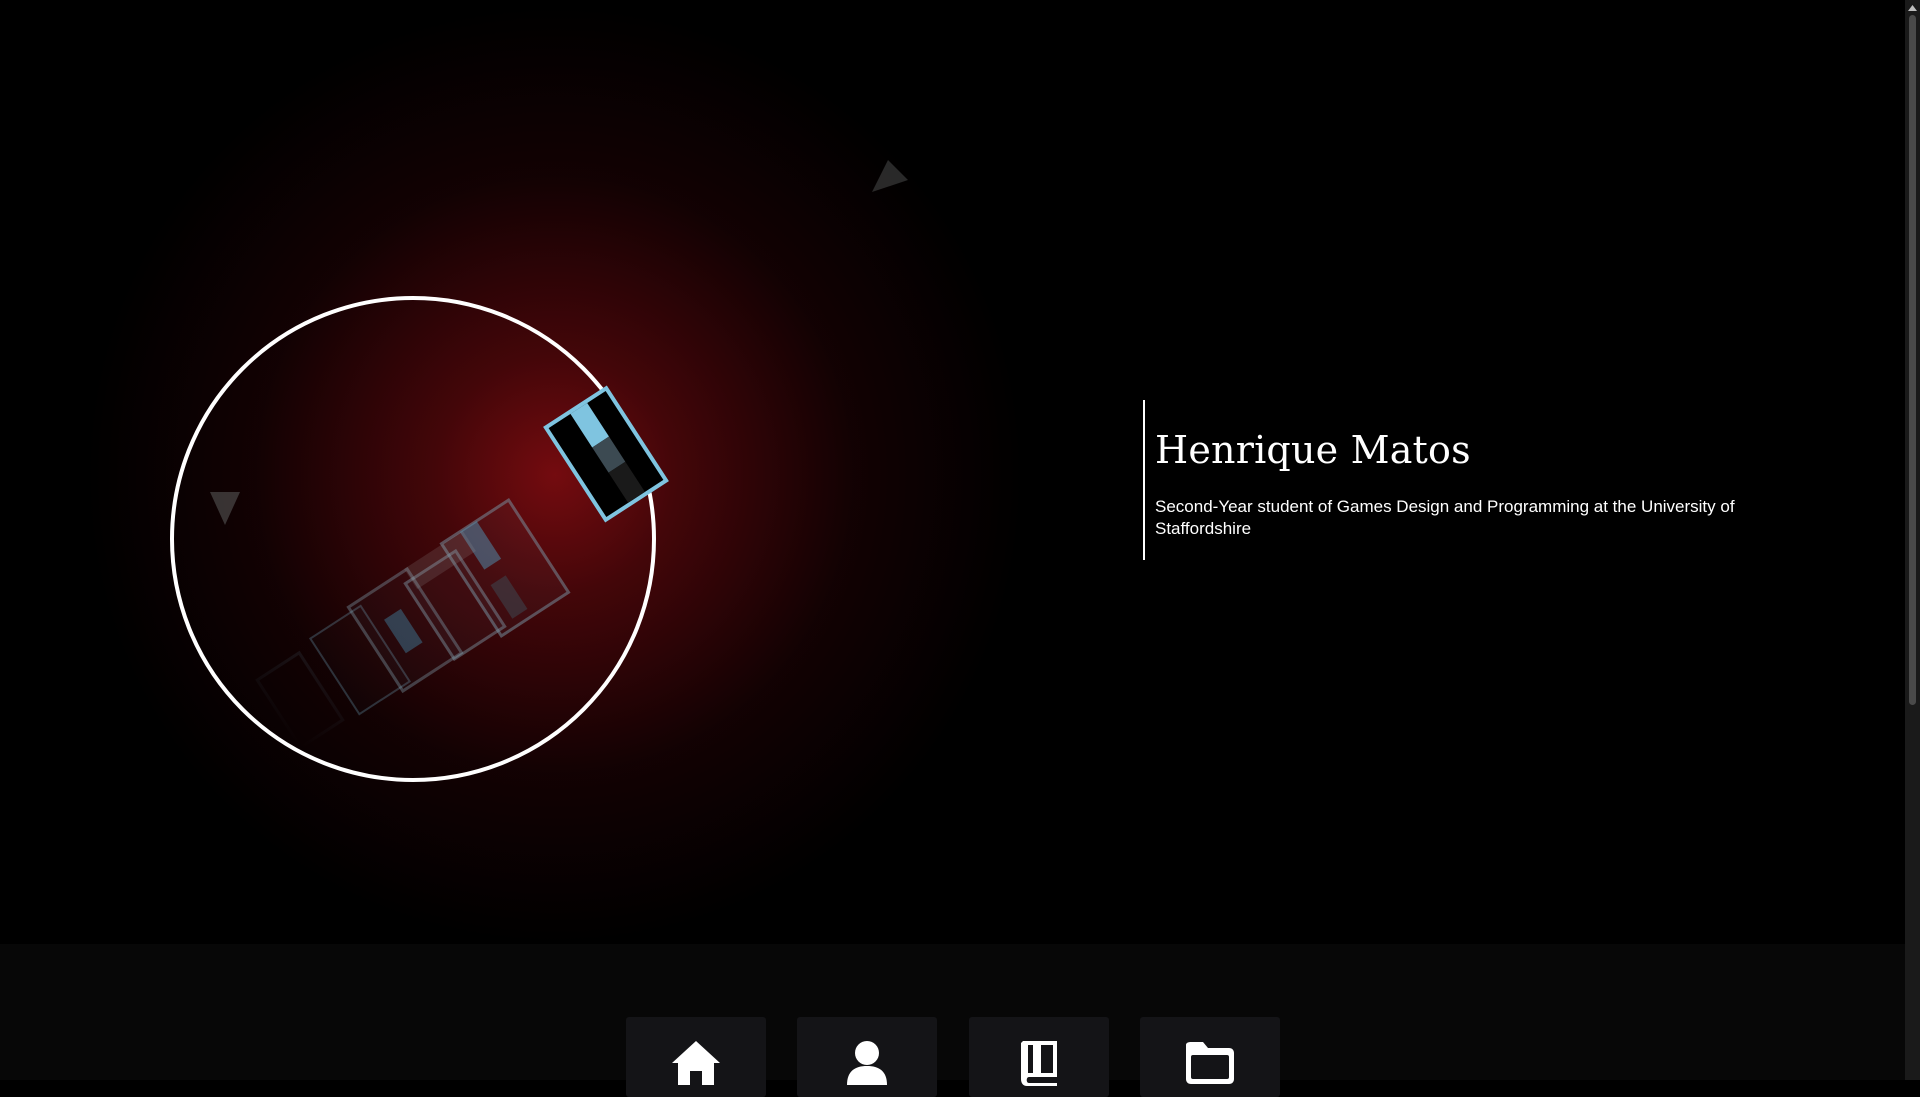 This screenshot has width=1920, height=1097. Describe the element at coordinates (1210, 1063) in the screenshot. I see `folder-icon` at that location.